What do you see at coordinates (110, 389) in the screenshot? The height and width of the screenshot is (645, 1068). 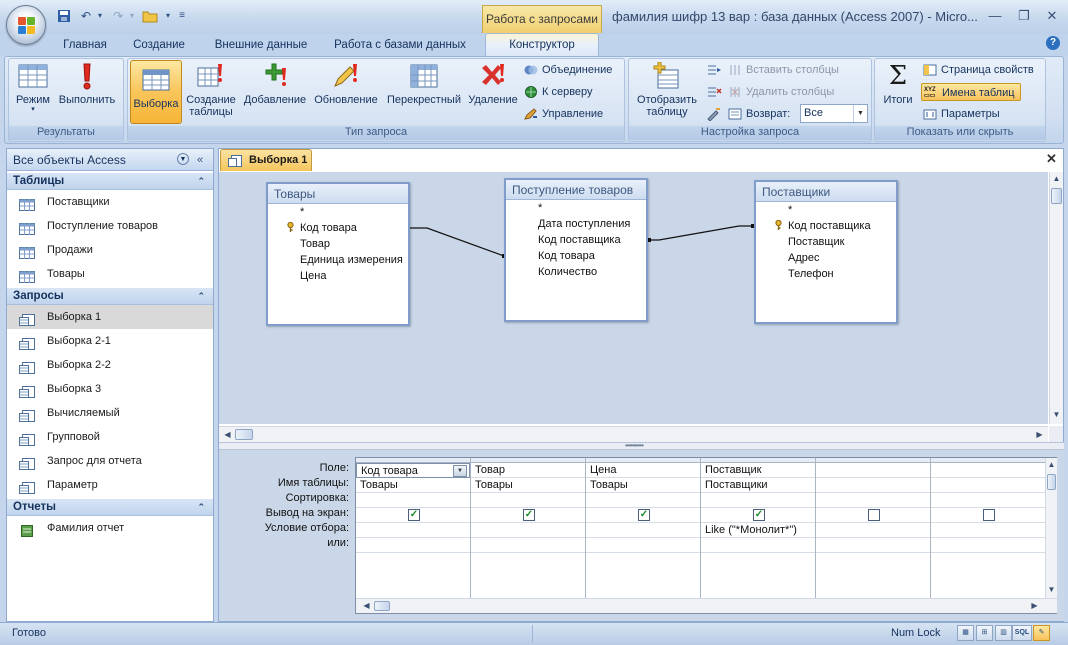 I see `nav-item-query-select-3: Выборка 3` at bounding box center [110, 389].